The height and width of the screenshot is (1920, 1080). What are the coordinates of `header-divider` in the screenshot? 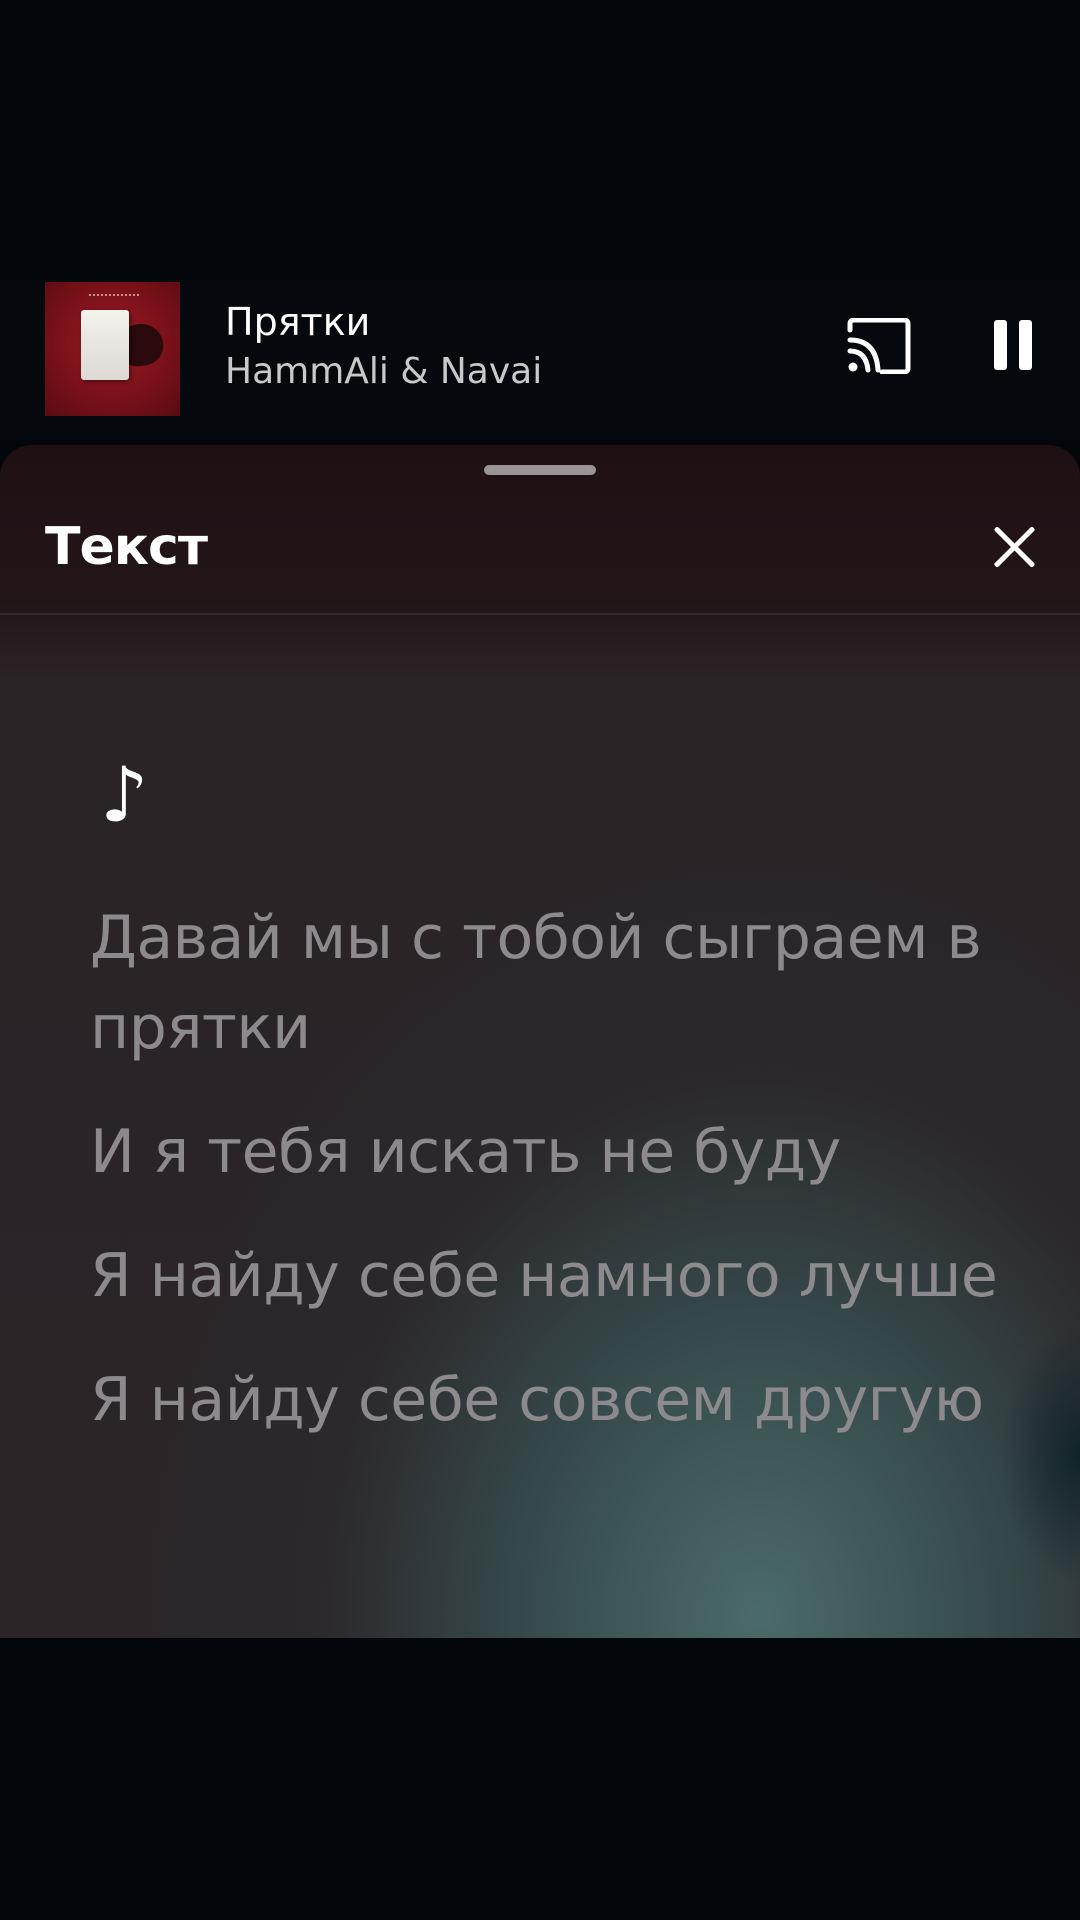 It's located at (540, 614).